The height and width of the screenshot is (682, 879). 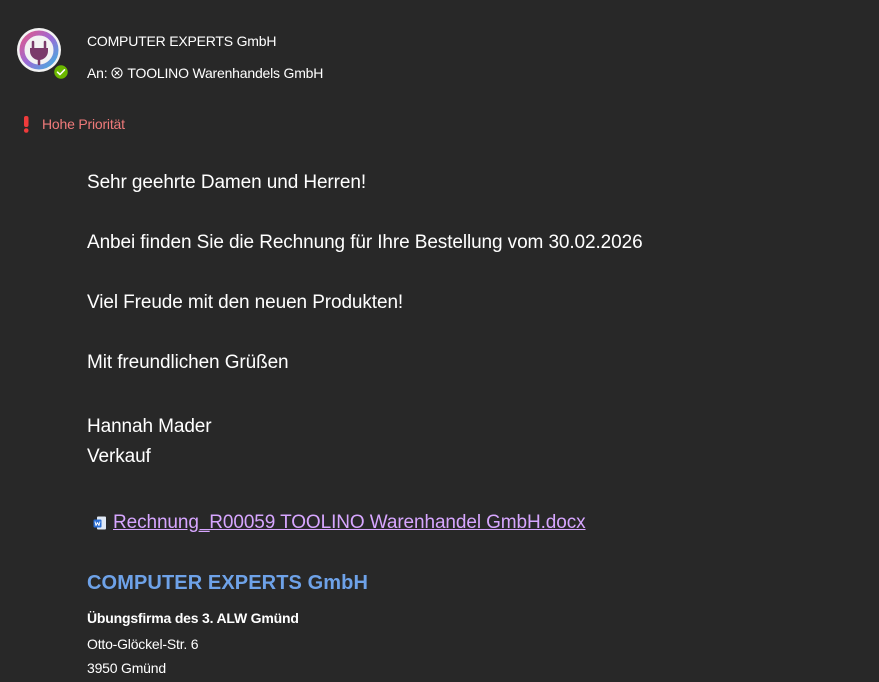 What do you see at coordinates (193, 618) in the screenshot?
I see `signature-subtitle: Übungsfirma des 3. ALW Gmünd` at bounding box center [193, 618].